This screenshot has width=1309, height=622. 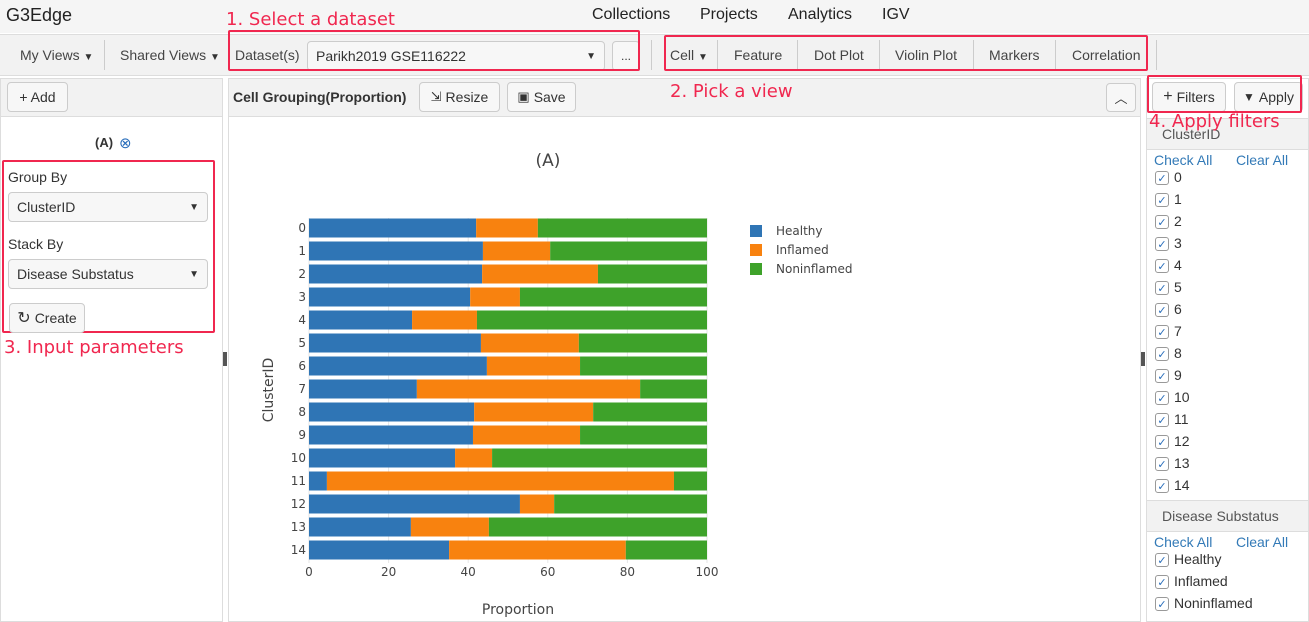 What do you see at coordinates (302, 389) in the screenshot?
I see `y-tick-label: 7` at bounding box center [302, 389].